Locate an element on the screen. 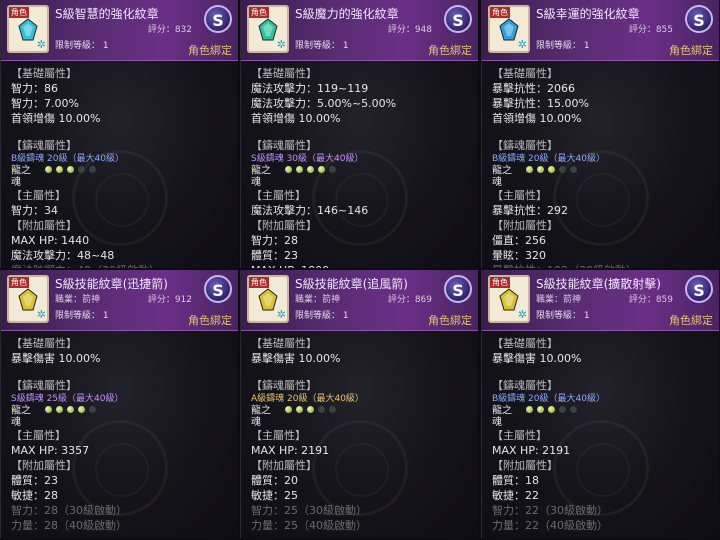  extra-stats-list: 體質：20 敏捷：25 is located at coordinates (361, 488).